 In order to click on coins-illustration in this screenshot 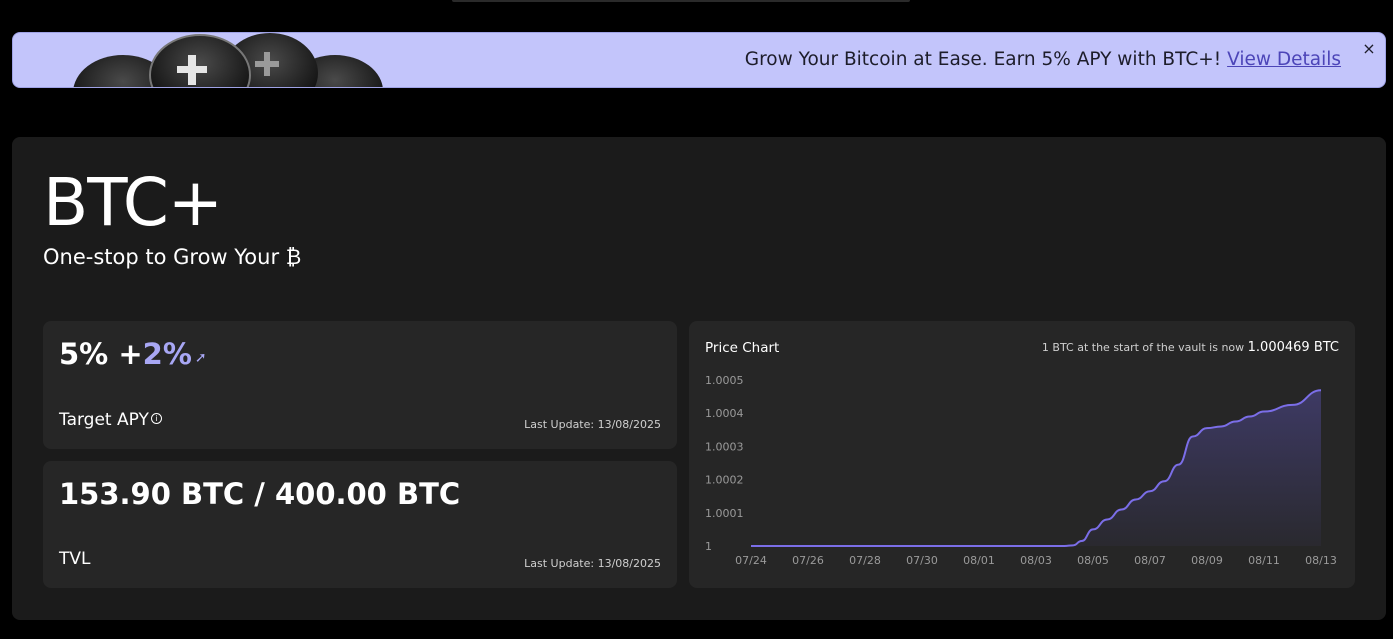, I will do `click(228, 60)`.